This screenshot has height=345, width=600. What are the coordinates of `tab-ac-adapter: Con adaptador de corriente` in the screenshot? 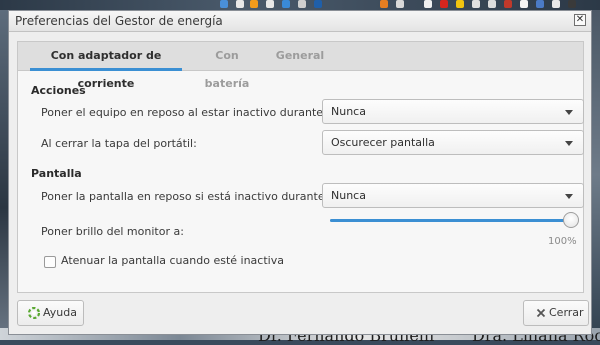 It's located at (106, 66).